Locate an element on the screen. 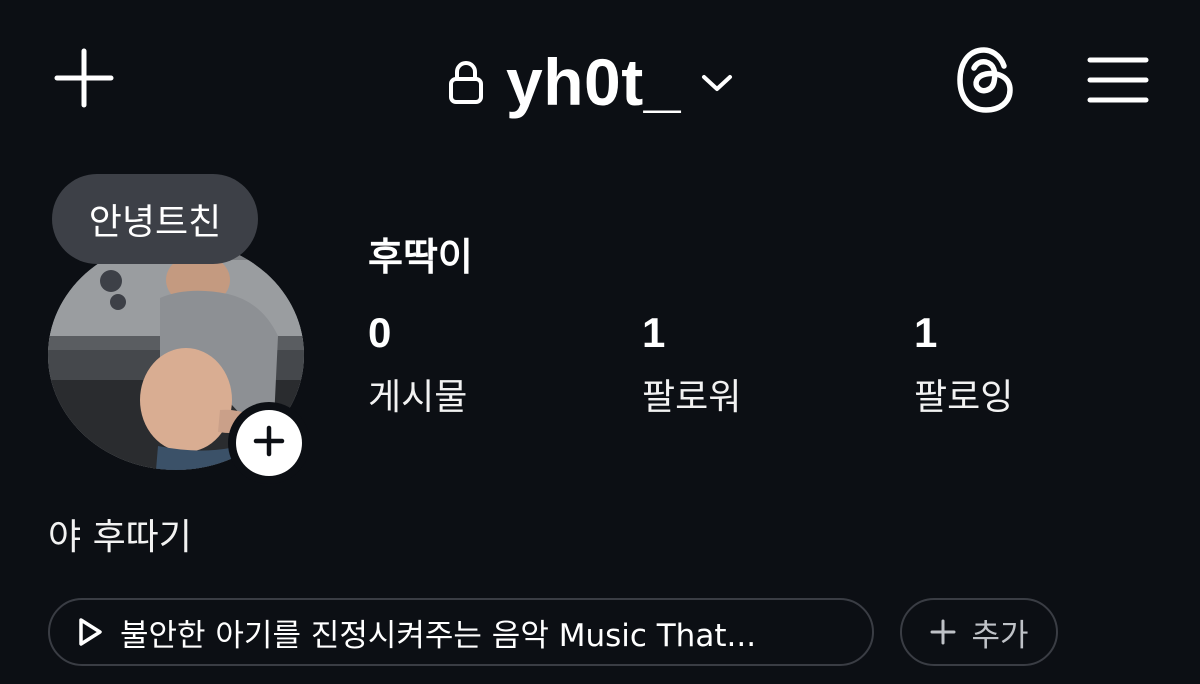 Image resolution: width=1200 pixels, height=684 pixels. add-button: 추가 is located at coordinates (979, 632).